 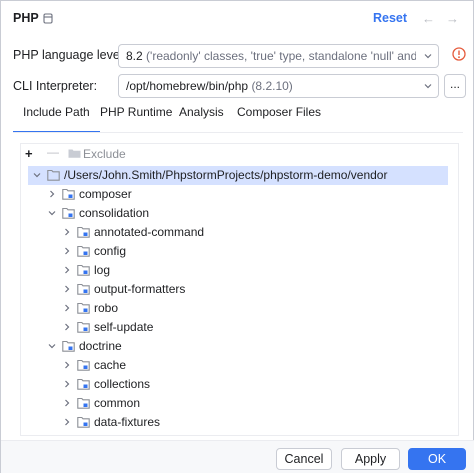 What do you see at coordinates (239, 365) in the screenshot?
I see `tree-row: cache` at bounding box center [239, 365].